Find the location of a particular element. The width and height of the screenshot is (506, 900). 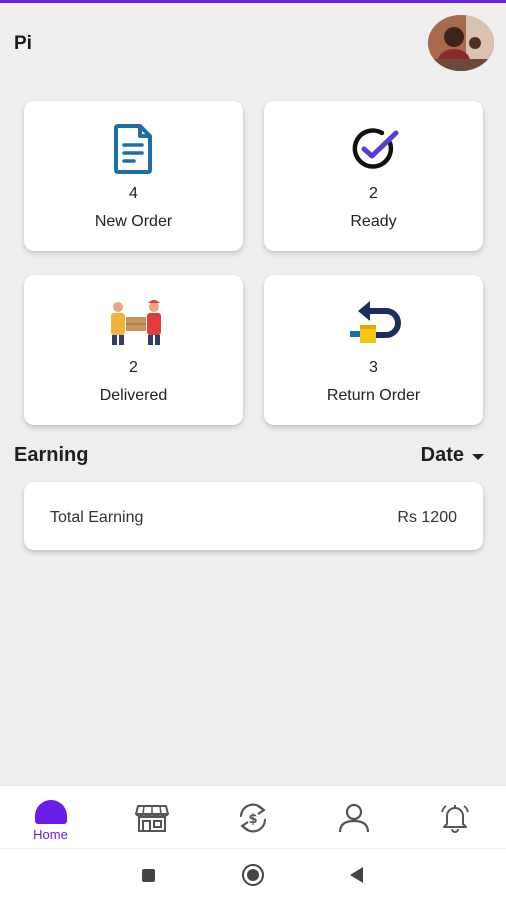

home-dot-icon is located at coordinates (253, 875).